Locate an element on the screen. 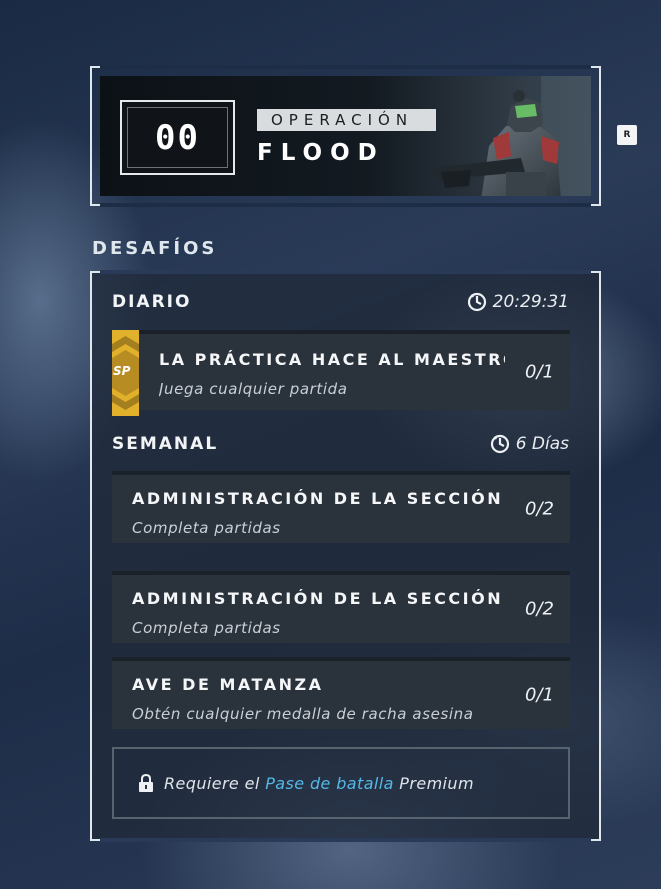  challenges-section-title: DESAFÍOS is located at coordinates (155, 248).